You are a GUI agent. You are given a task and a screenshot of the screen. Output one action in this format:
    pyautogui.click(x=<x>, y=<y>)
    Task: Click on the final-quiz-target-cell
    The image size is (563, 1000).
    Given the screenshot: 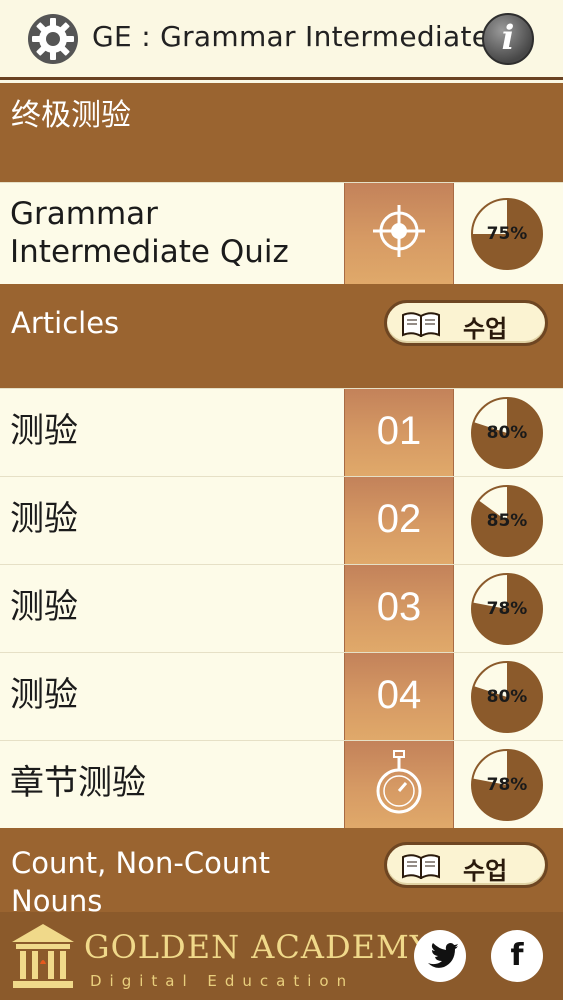 What is the action you would take?
    pyautogui.click(x=399, y=233)
    